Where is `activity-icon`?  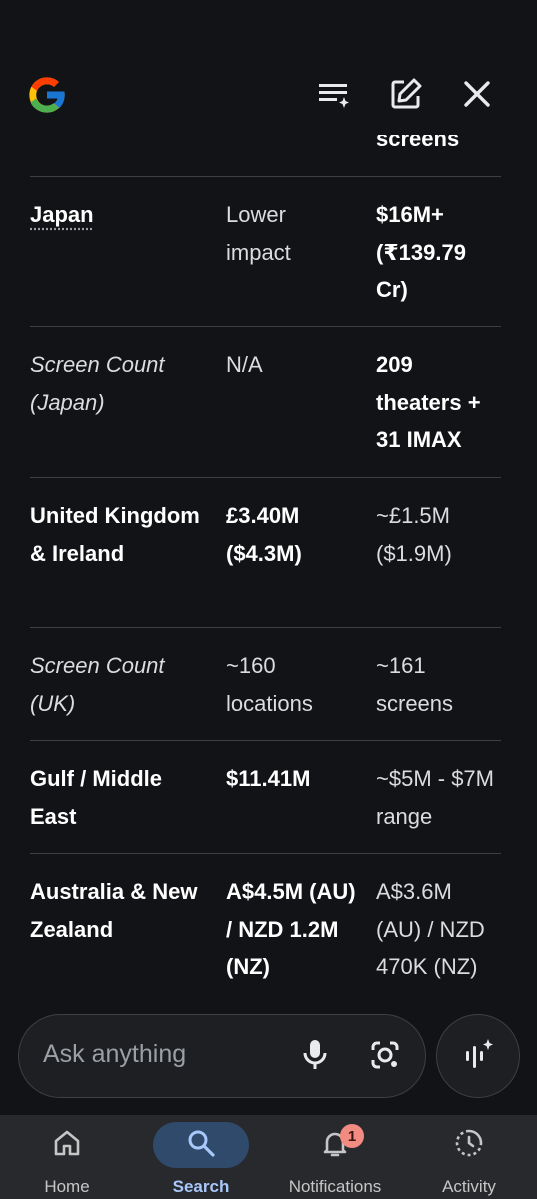 activity-icon is located at coordinates (469, 1145).